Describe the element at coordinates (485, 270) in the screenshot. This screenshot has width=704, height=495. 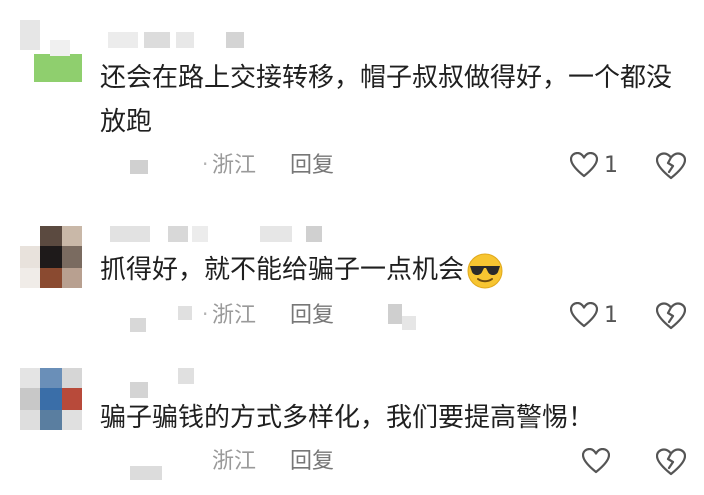
I see `cool-face-emoji` at that location.